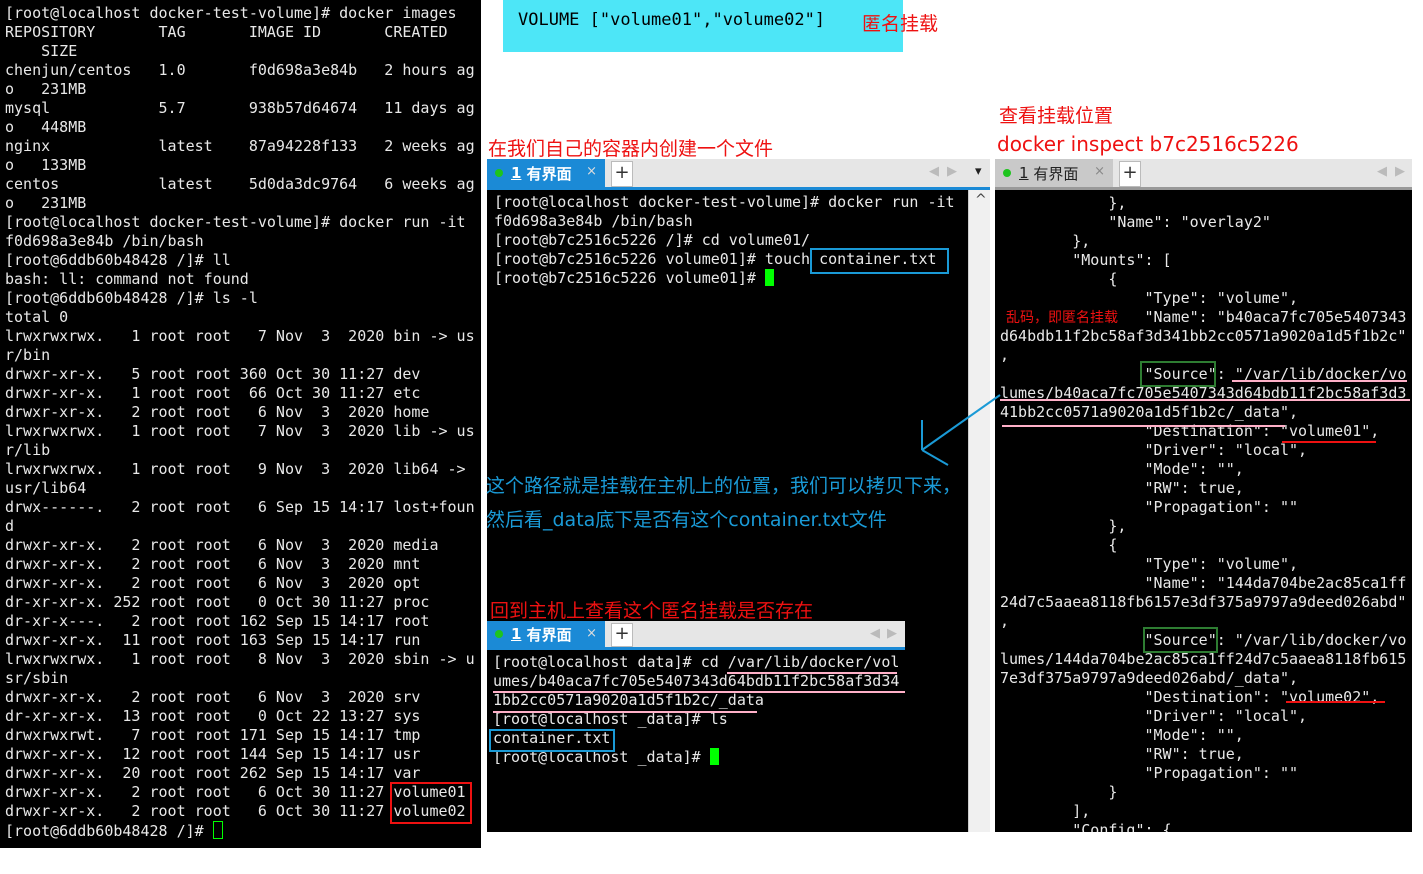  I want to click on listed-file-highlight, so click(552, 740).